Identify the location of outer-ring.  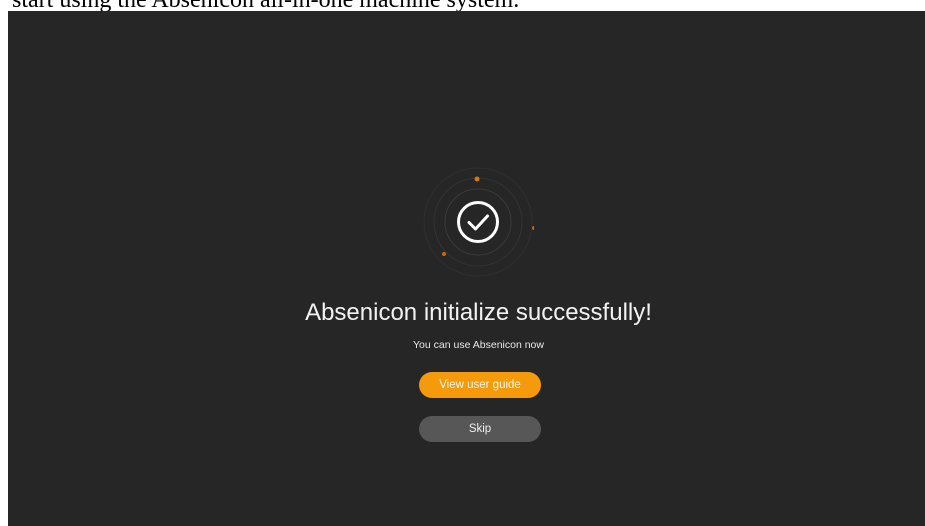
(478, 222).